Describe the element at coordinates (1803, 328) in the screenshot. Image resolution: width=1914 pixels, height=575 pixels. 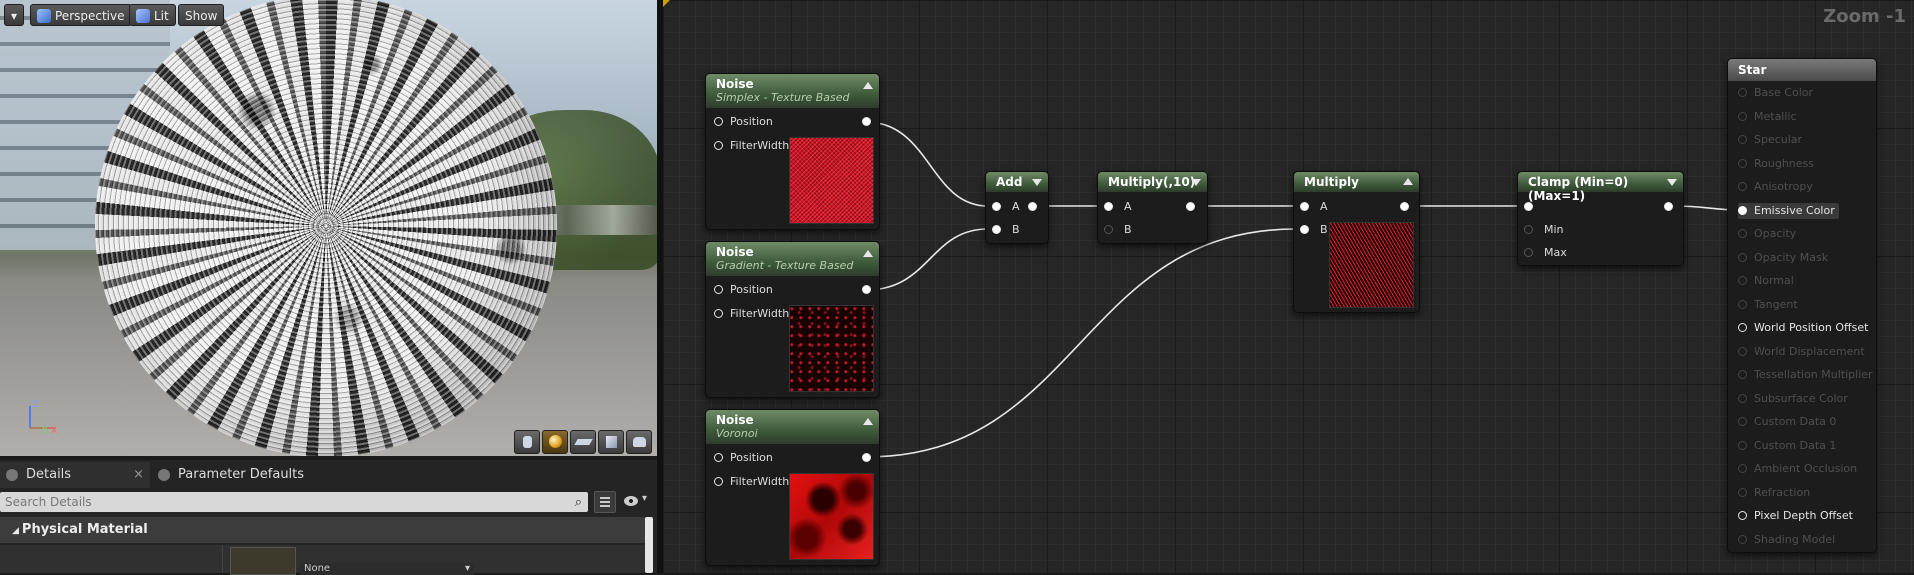
I see `result-pin-world-position-offset: World Position Offset` at that location.